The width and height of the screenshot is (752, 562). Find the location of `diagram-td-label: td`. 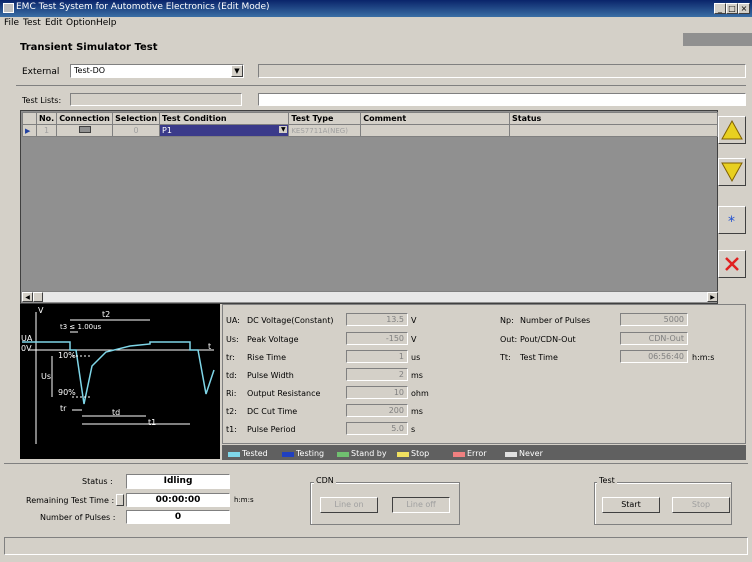

diagram-td-label: td is located at coordinates (116, 412).